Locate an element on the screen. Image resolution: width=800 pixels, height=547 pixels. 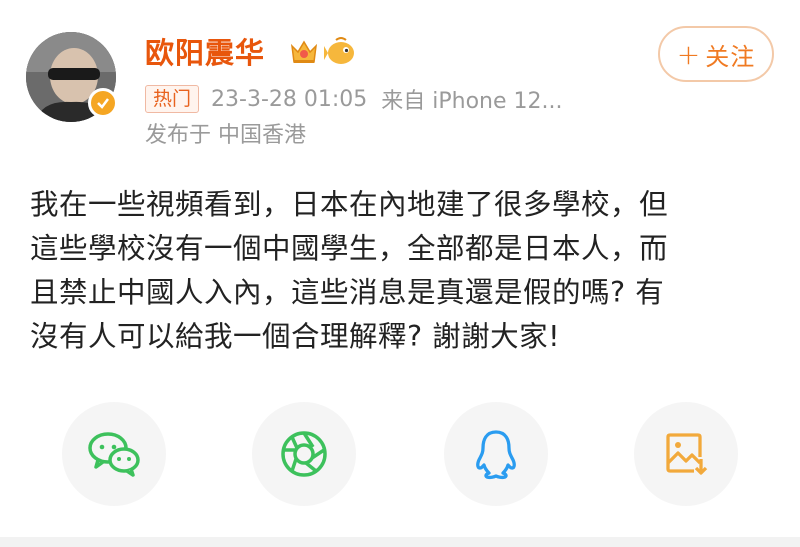
save-image-icon is located at coordinates (687, 454).